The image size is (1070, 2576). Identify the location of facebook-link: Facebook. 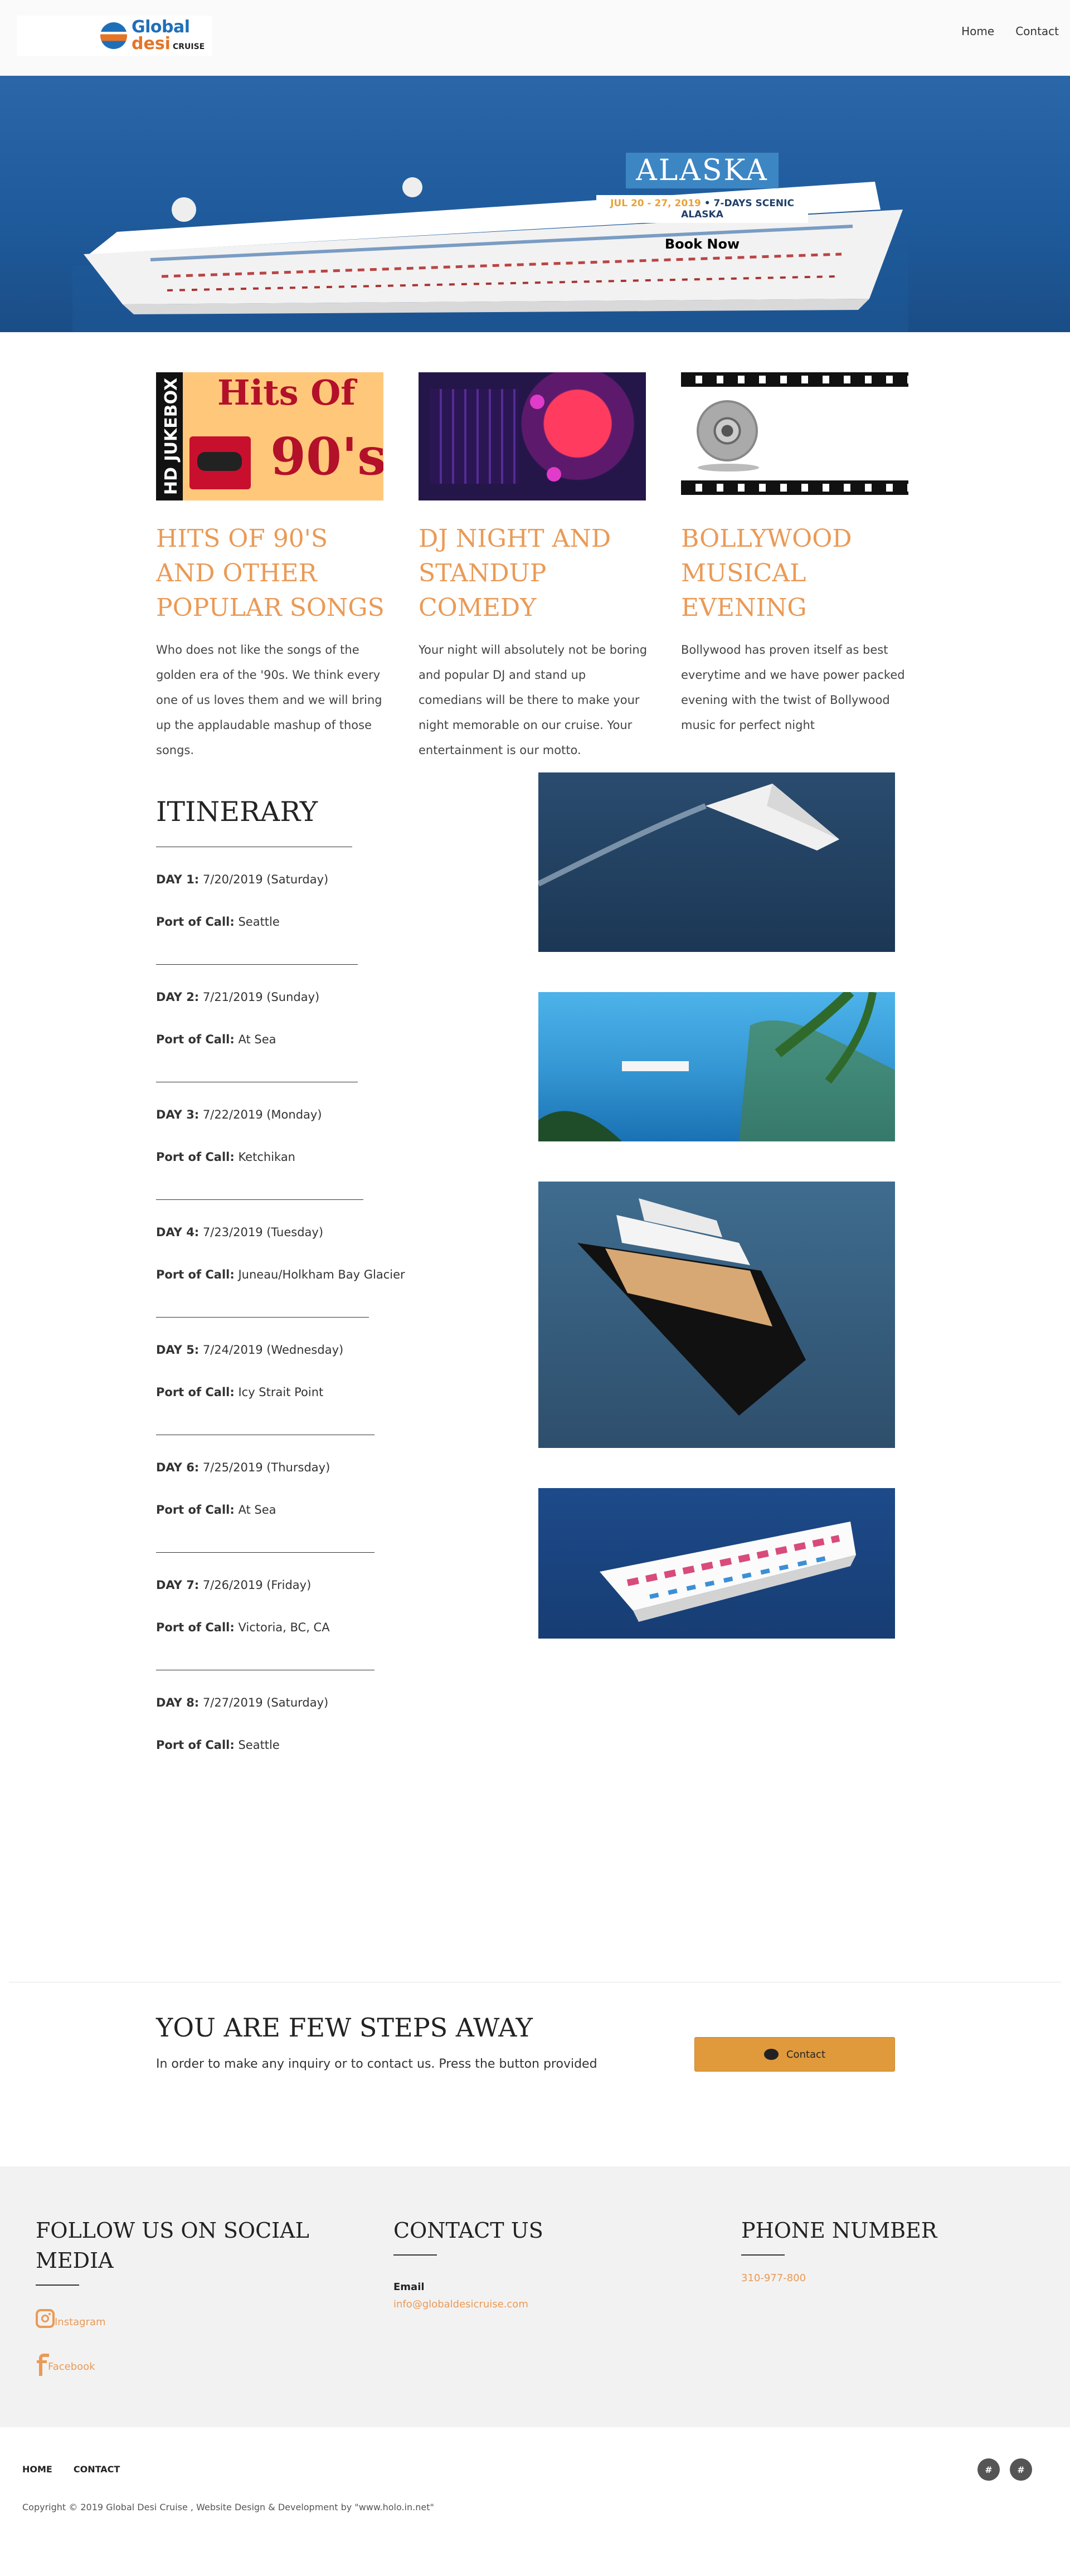
(180, 2363).